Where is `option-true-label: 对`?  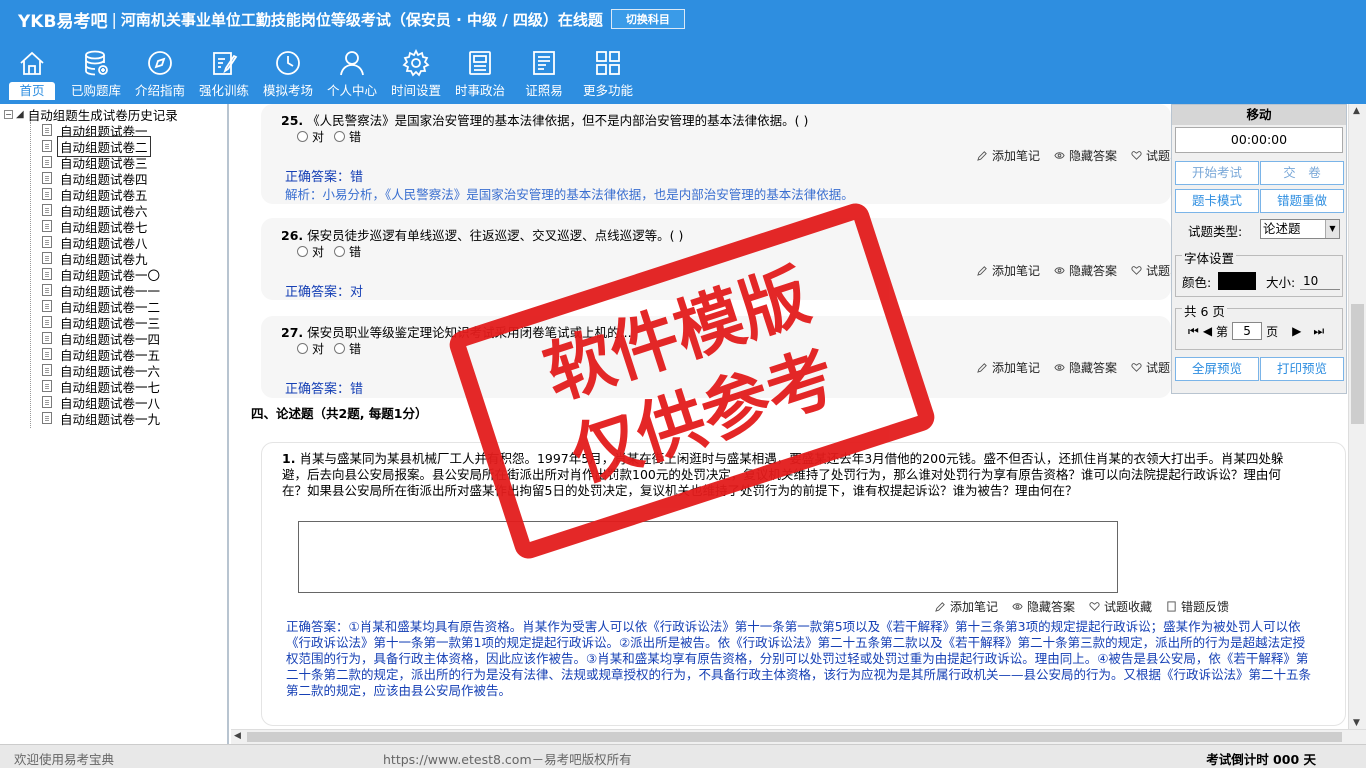
option-true-label: 对 is located at coordinates (318, 252).